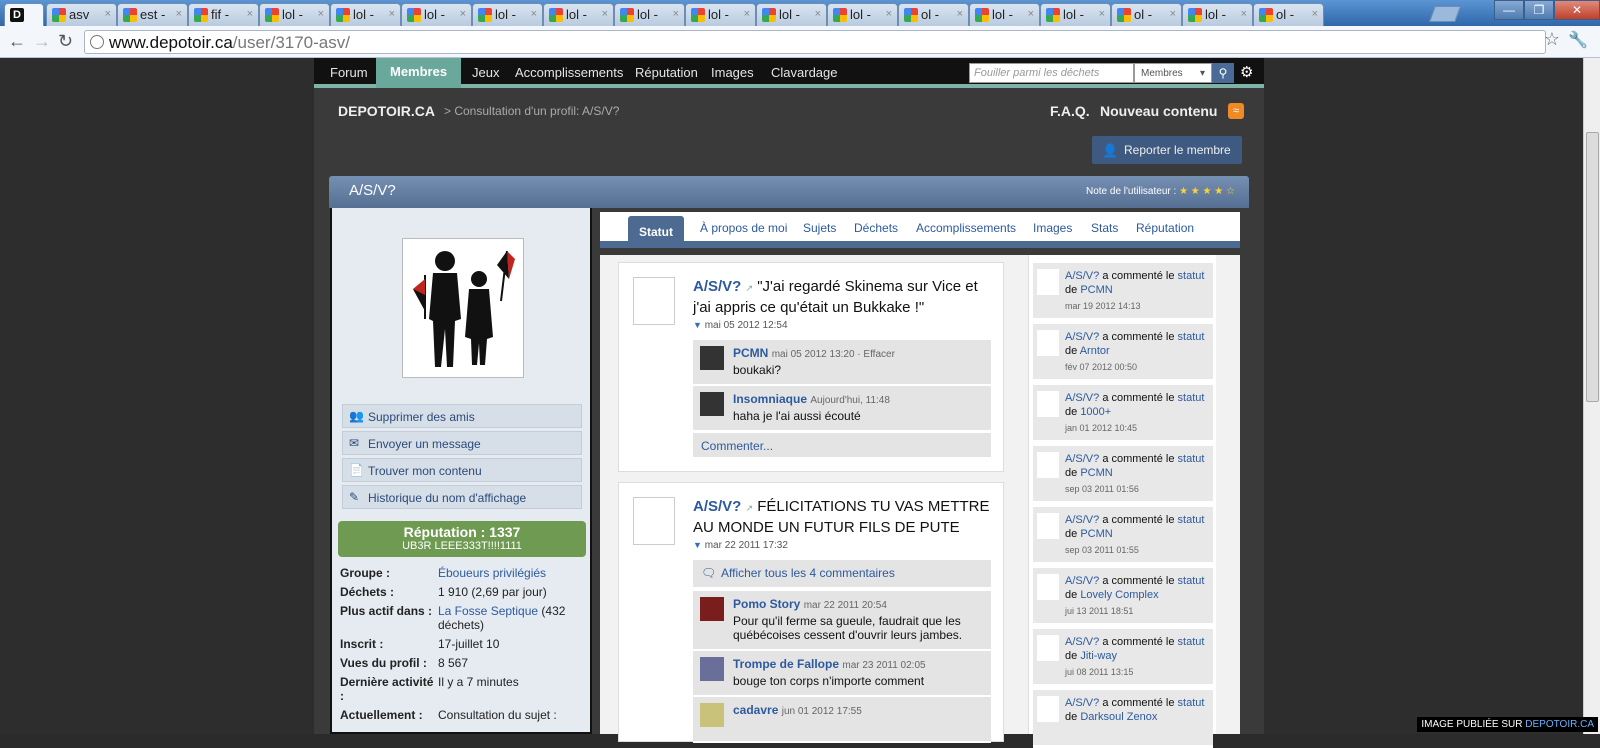 This screenshot has width=1600, height=748. Describe the element at coordinates (755, 710) in the screenshot. I see `comment-author-name: cadavre` at that location.